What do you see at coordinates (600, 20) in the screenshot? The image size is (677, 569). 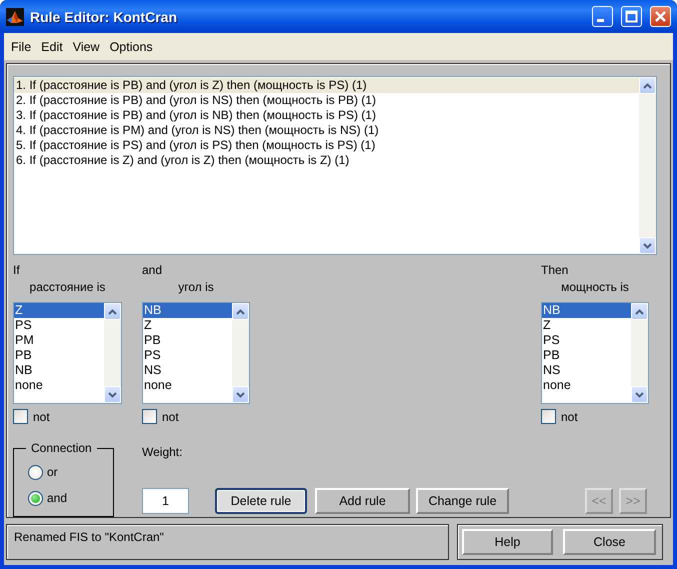 I see `minimize-icon` at bounding box center [600, 20].